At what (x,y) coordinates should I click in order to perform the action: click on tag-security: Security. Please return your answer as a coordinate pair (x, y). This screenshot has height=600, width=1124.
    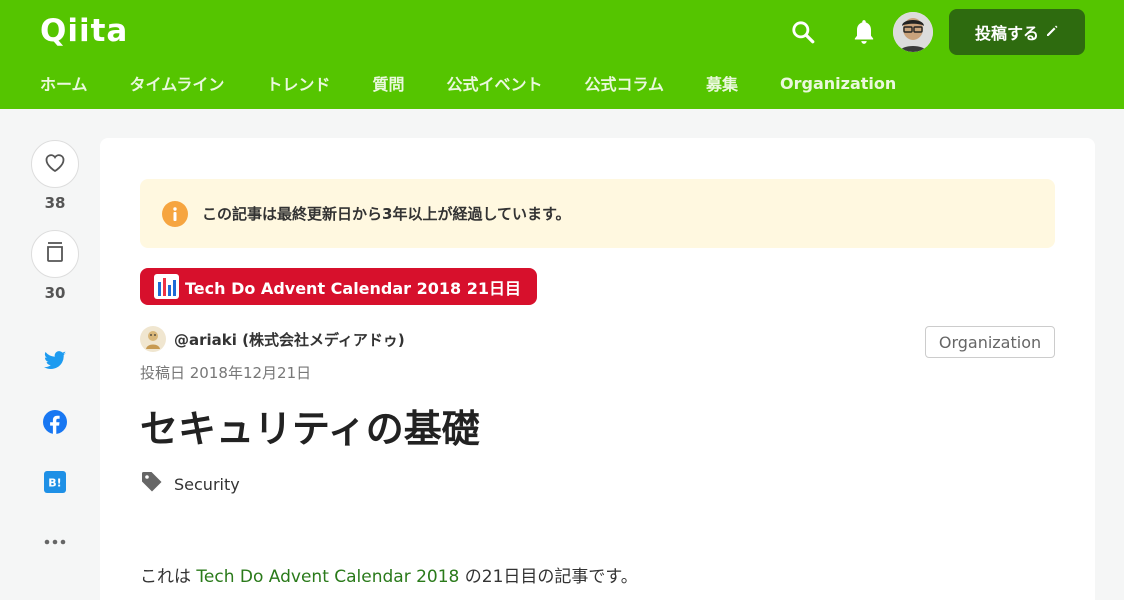
    Looking at the image, I should click on (207, 484).